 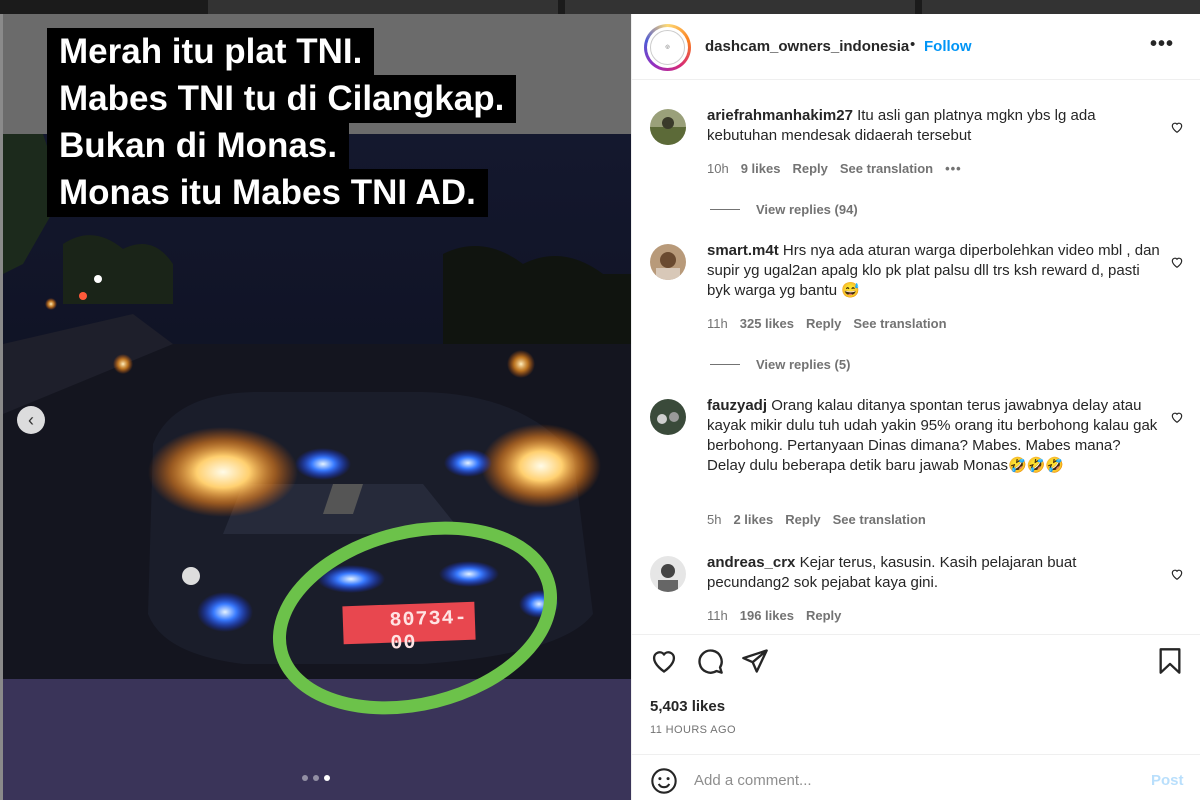 I want to click on bookmark-icon, so click(x=1170, y=661).